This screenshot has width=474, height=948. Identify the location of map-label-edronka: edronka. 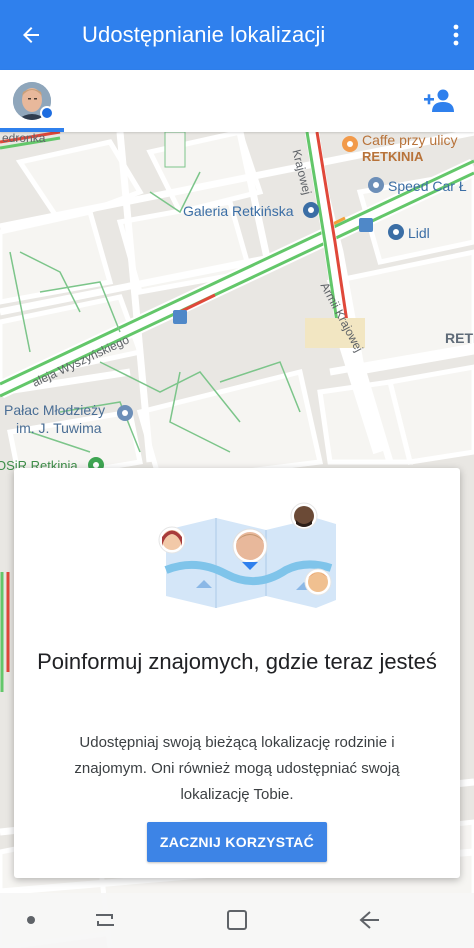
(24, 138).